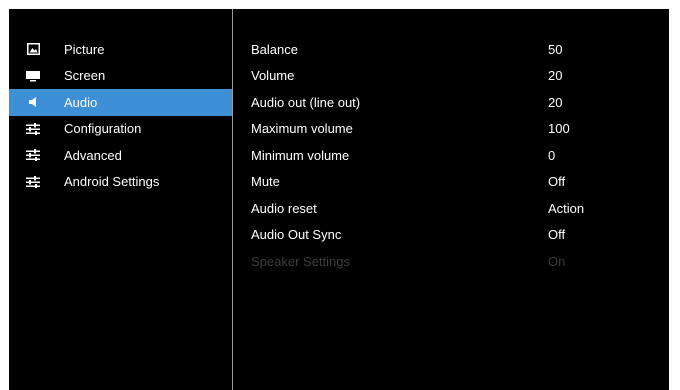 The height and width of the screenshot is (390, 680). I want to click on setting-audio-reset: Audio reset Action, so click(460, 208).